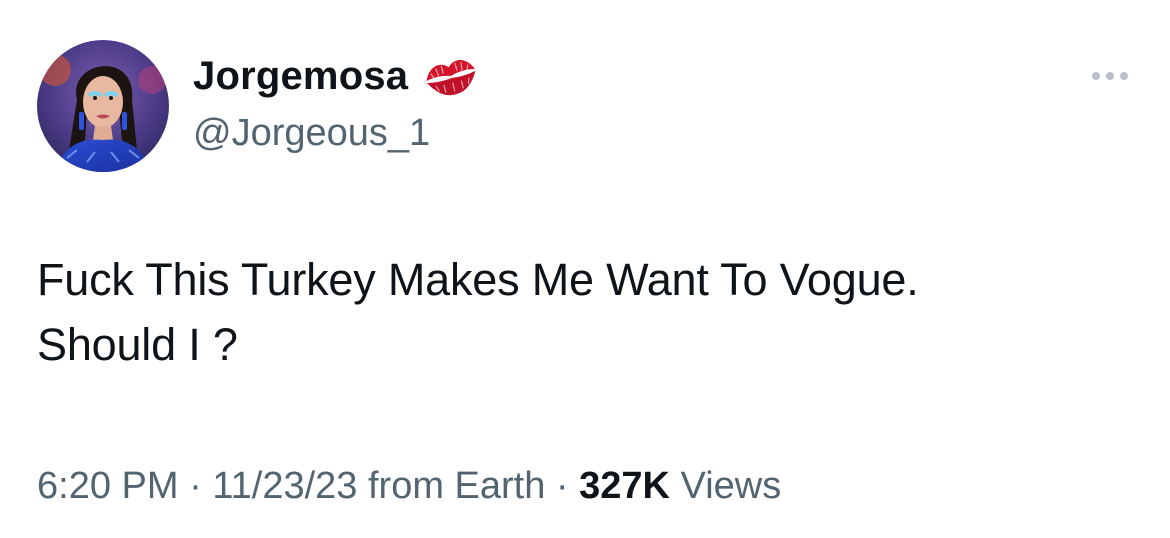  I want to click on tweet-time: 6:20 PM, so click(108, 486).